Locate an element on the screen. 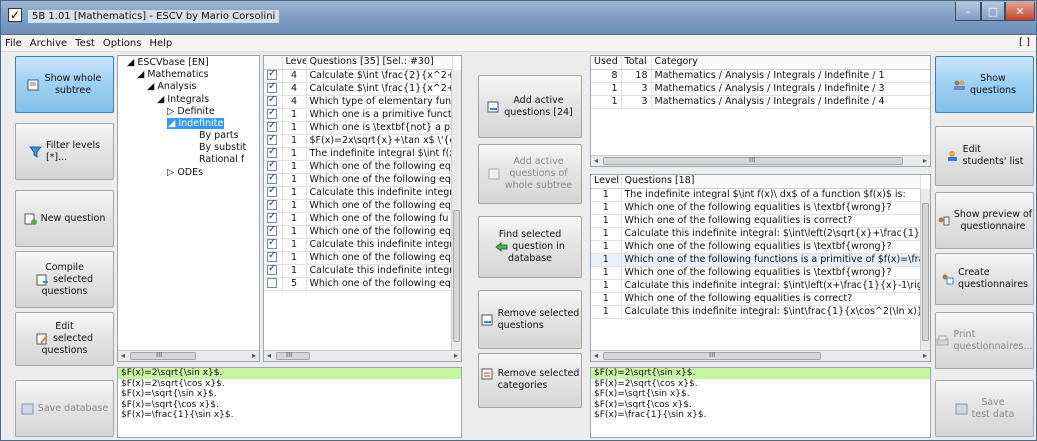 This screenshot has width=1037, height=441. tree-node-integrals: ◢ Integrals is located at coordinates (183, 99).